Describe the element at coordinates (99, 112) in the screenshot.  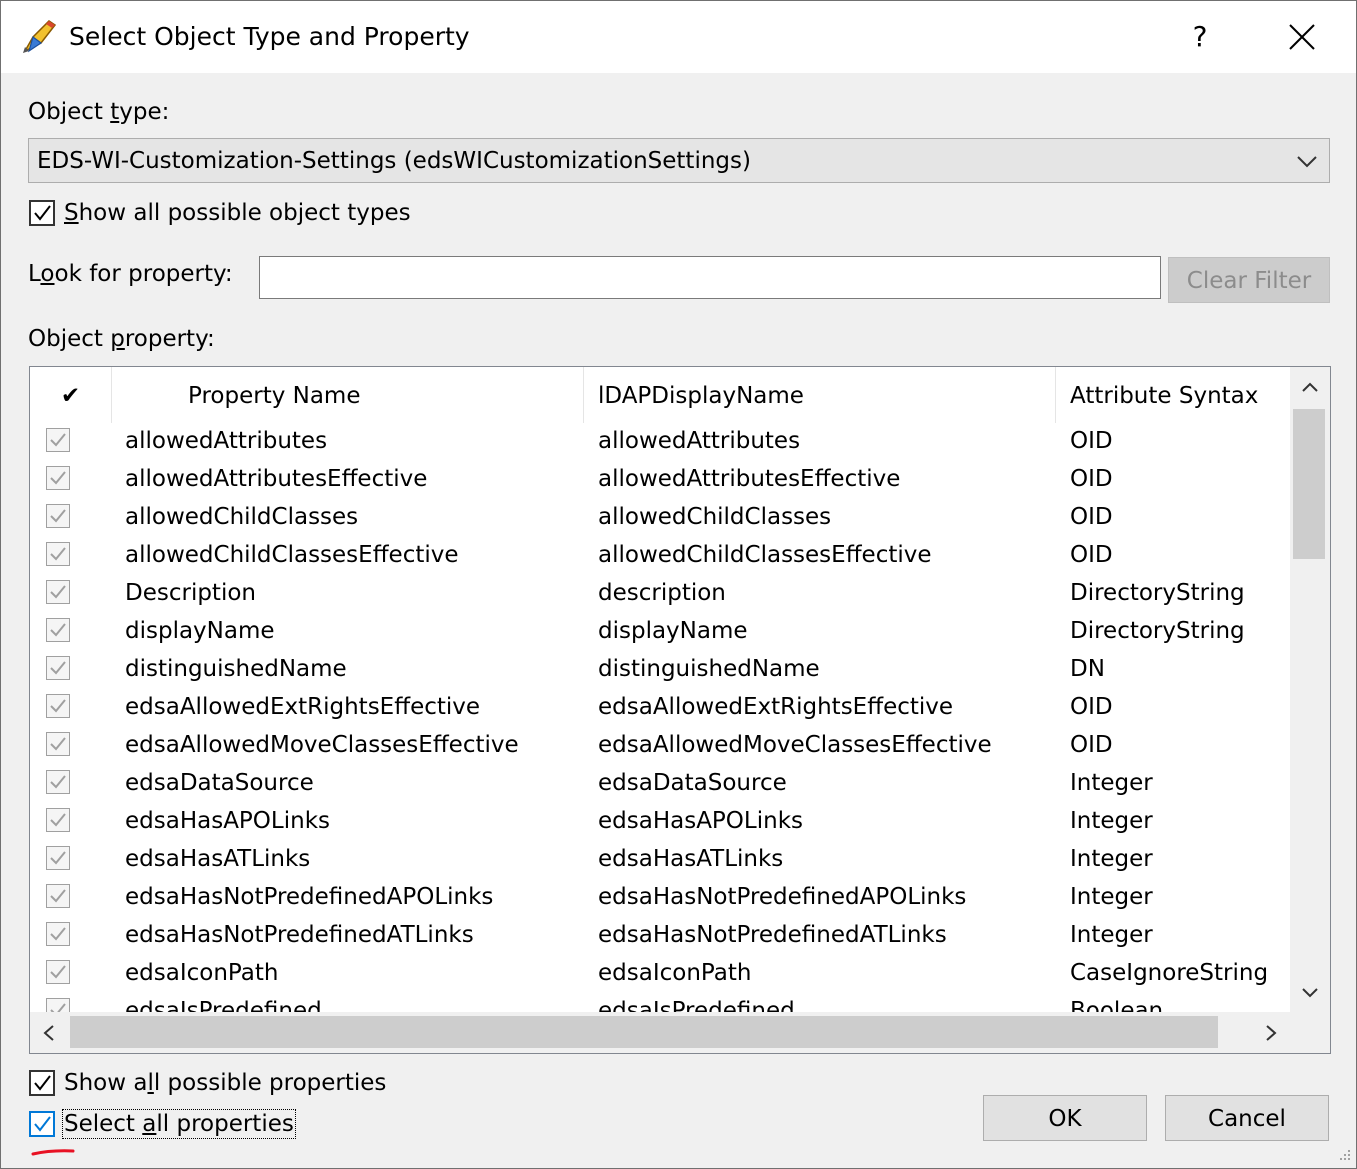
I see `object-type-label: Object type:` at that location.